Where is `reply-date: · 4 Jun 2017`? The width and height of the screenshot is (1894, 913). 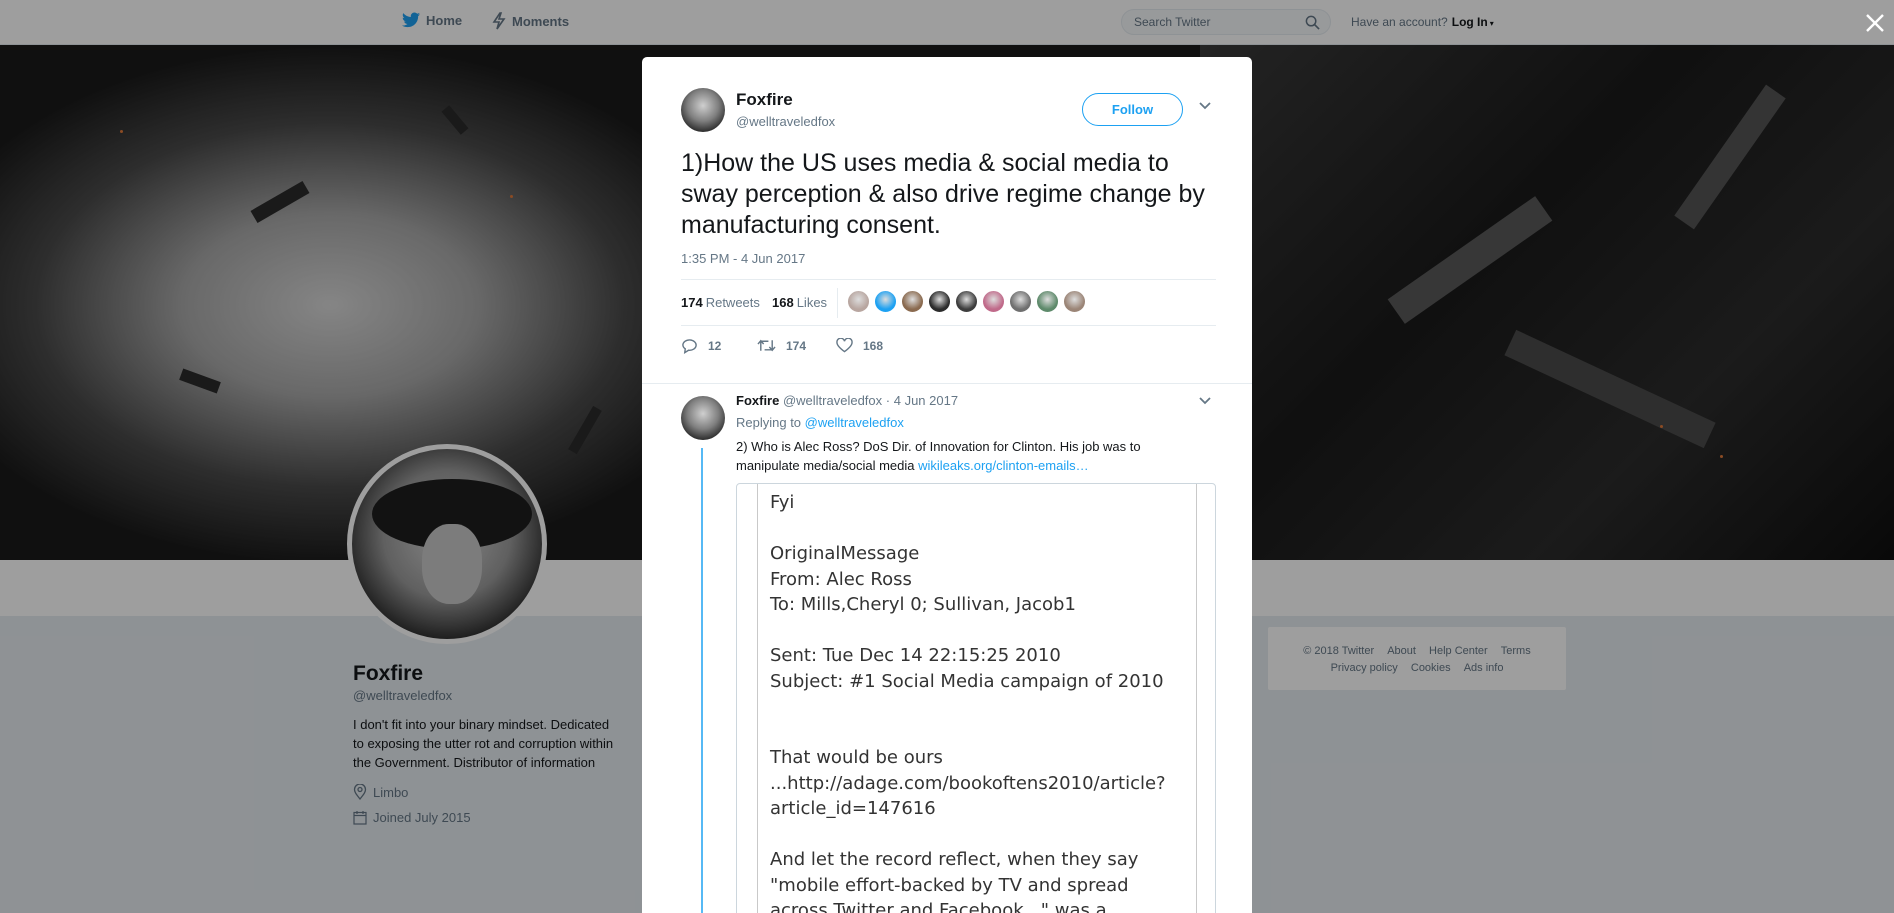 reply-date: · 4 Jun 2017 is located at coordinates (922, 400).